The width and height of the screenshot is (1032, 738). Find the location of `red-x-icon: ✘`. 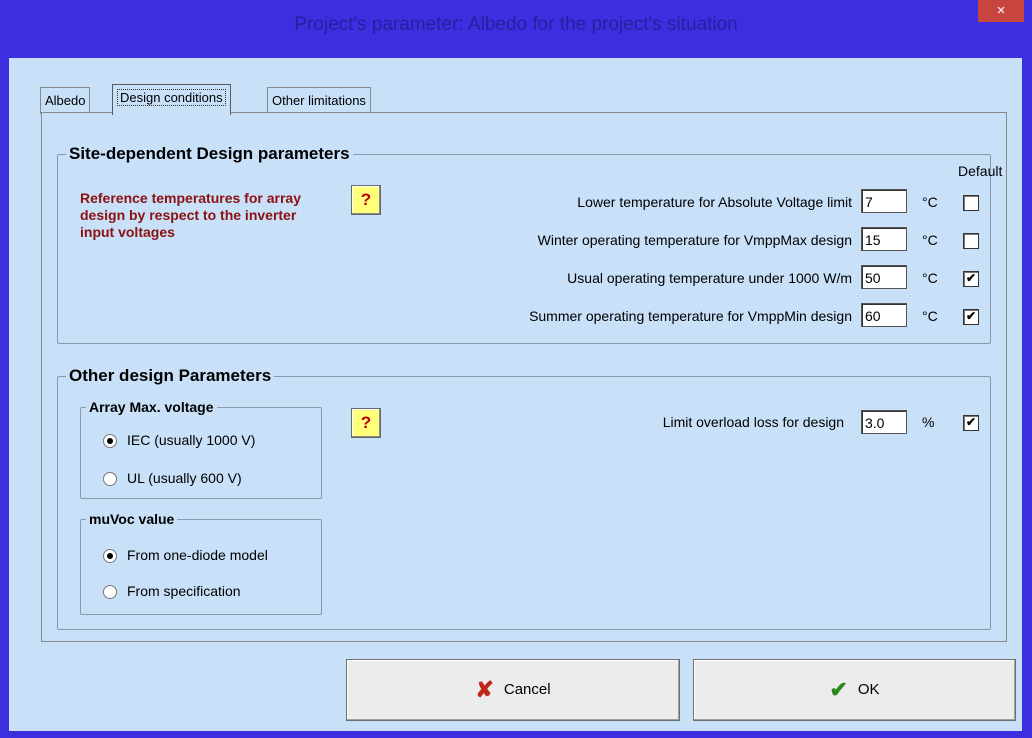

red-x-icon: ✘ is located at coordinates (484, 690).